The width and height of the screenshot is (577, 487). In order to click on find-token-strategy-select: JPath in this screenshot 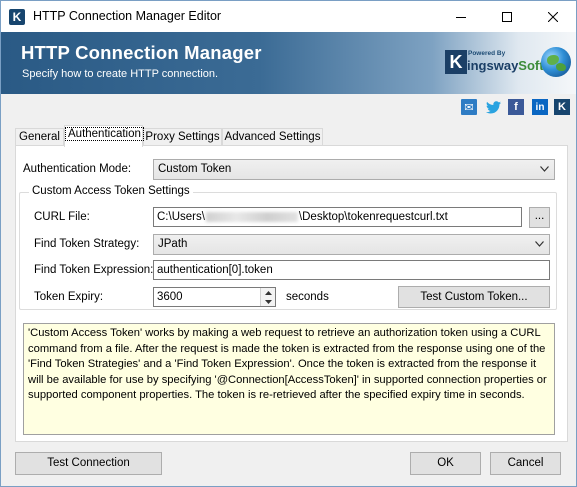, I will do `click(351, 244)`.